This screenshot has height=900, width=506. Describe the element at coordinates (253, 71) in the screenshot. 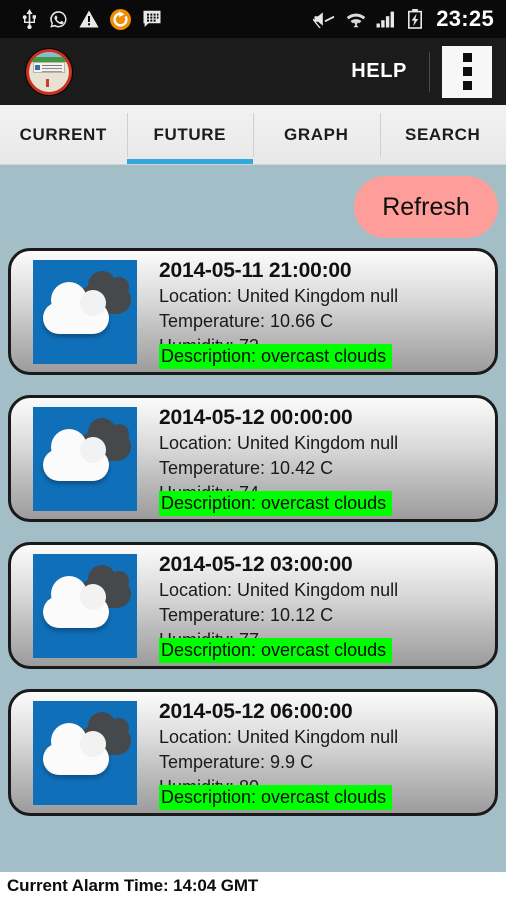

I see `action-bar: HELP` at that location.